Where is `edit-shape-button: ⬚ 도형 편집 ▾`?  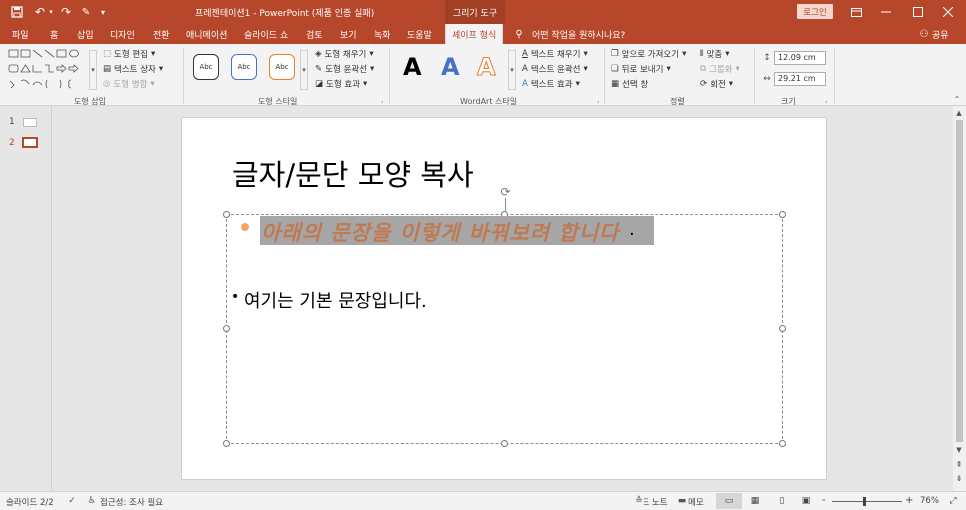 edit-shape-button: ⬚ 도형 편집 ▾ is located at coordinates (129, 54).